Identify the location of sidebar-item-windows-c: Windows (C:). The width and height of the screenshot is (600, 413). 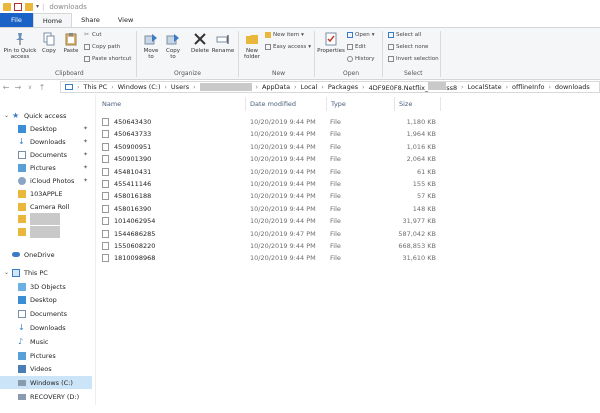
(46, 382).